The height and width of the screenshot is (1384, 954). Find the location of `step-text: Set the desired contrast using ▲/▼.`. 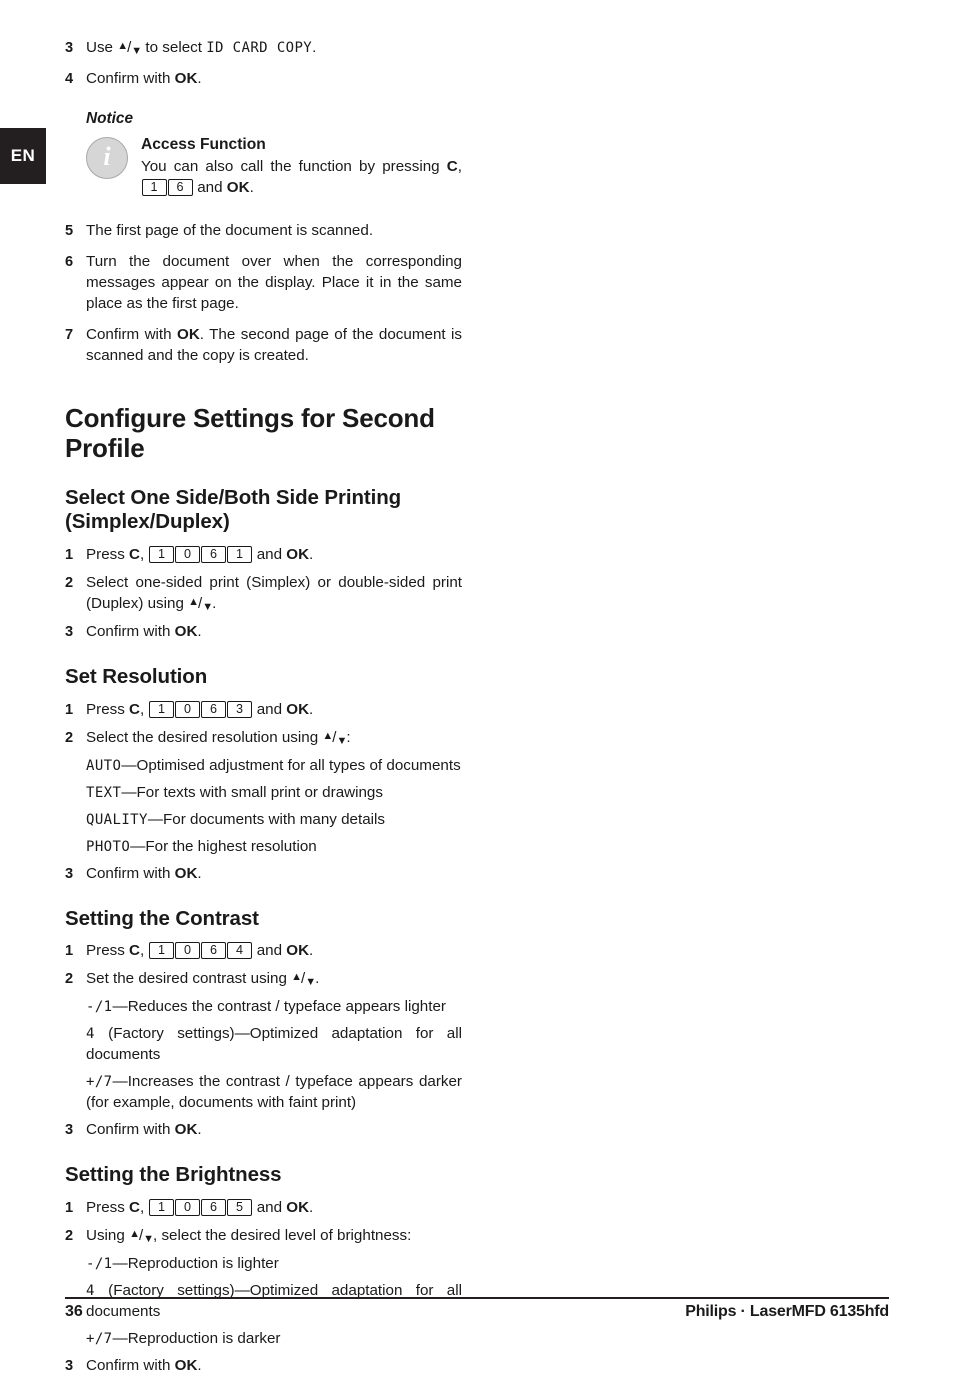

step-text: Set the desired contrast using ▲/▼. is located at coordinates (274, 979).